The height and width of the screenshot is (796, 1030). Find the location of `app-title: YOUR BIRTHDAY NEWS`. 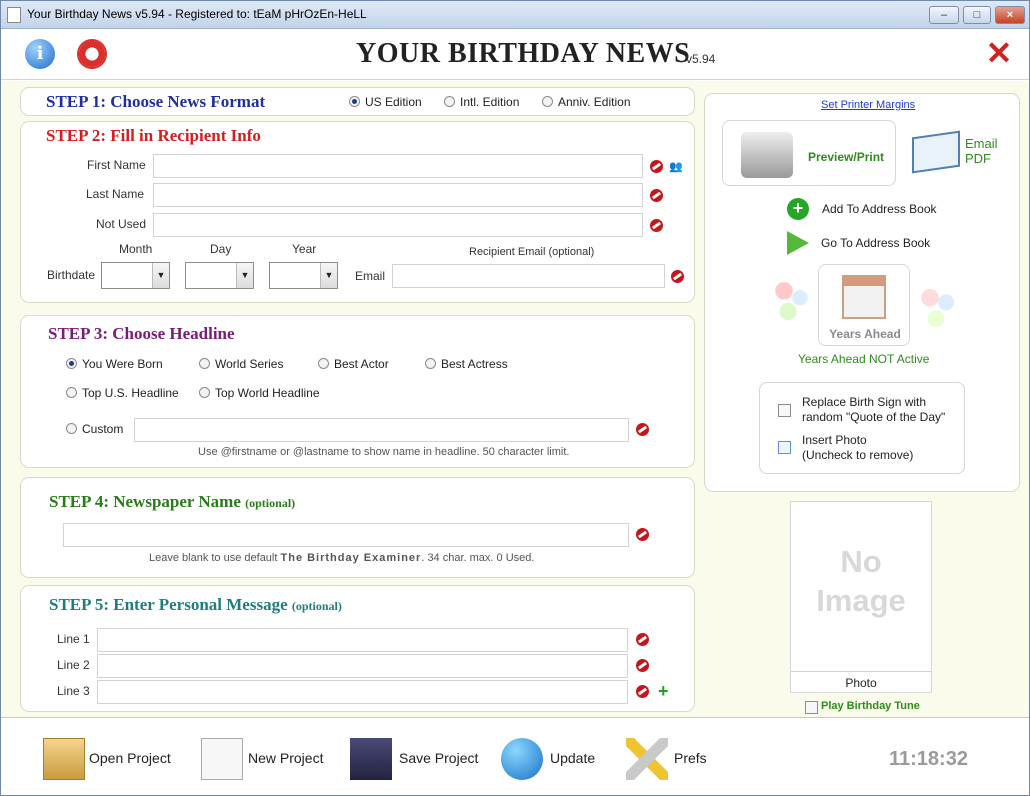

app-title: YOUR BIRTHDAY NEWS is located at coordinates (523, 53).